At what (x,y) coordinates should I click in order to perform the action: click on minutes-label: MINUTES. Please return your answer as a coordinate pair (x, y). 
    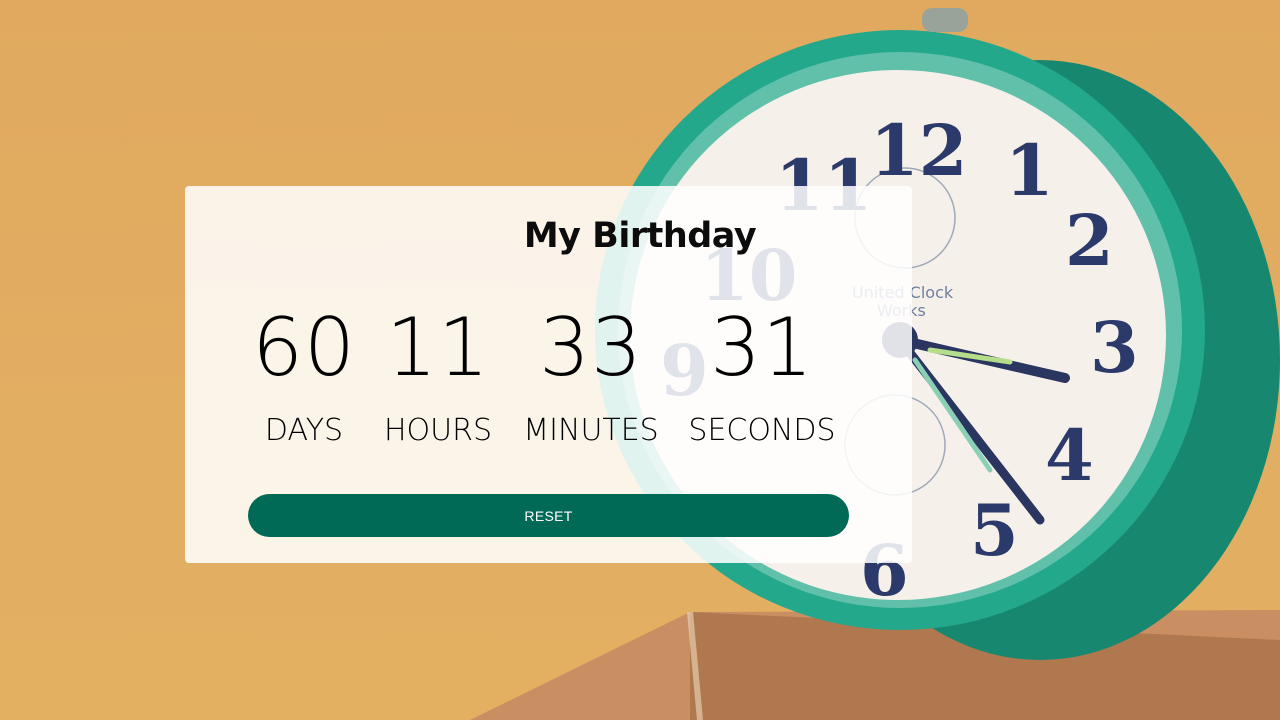
    Looking at the image, I should click on (591, 430).